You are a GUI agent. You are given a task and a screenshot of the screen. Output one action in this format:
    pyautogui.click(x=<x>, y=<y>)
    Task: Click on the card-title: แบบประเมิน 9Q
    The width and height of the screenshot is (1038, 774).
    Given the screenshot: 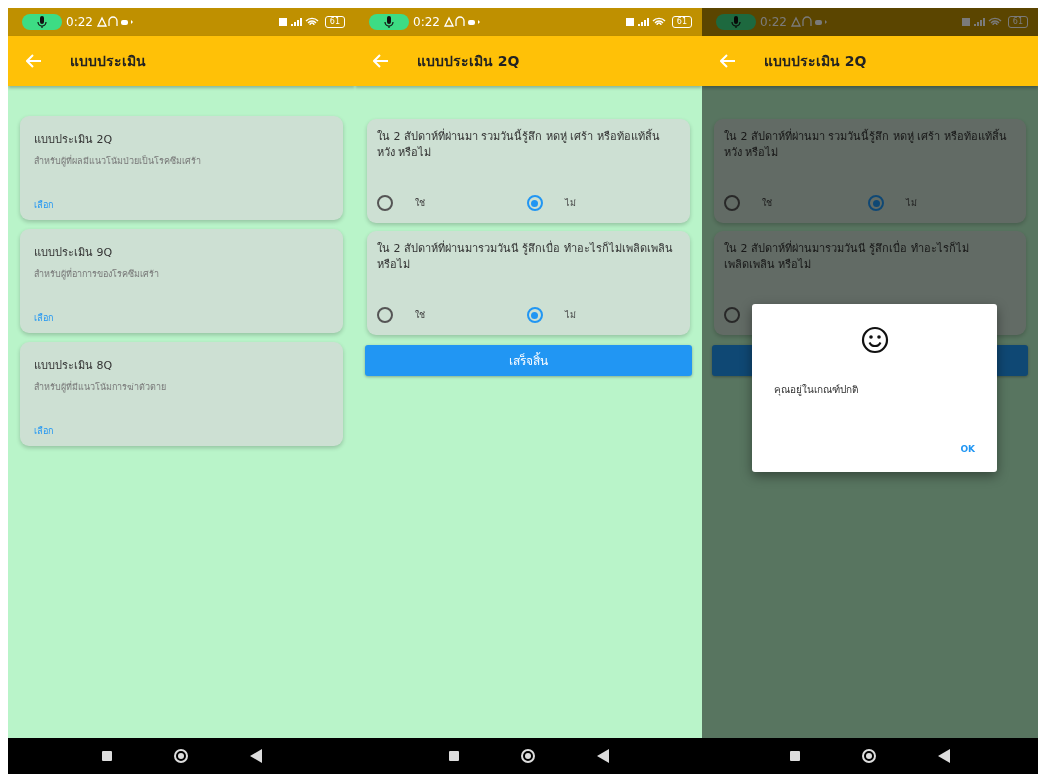 What is the action you would take?
    pyautogui.click(x=74, y=253)
    